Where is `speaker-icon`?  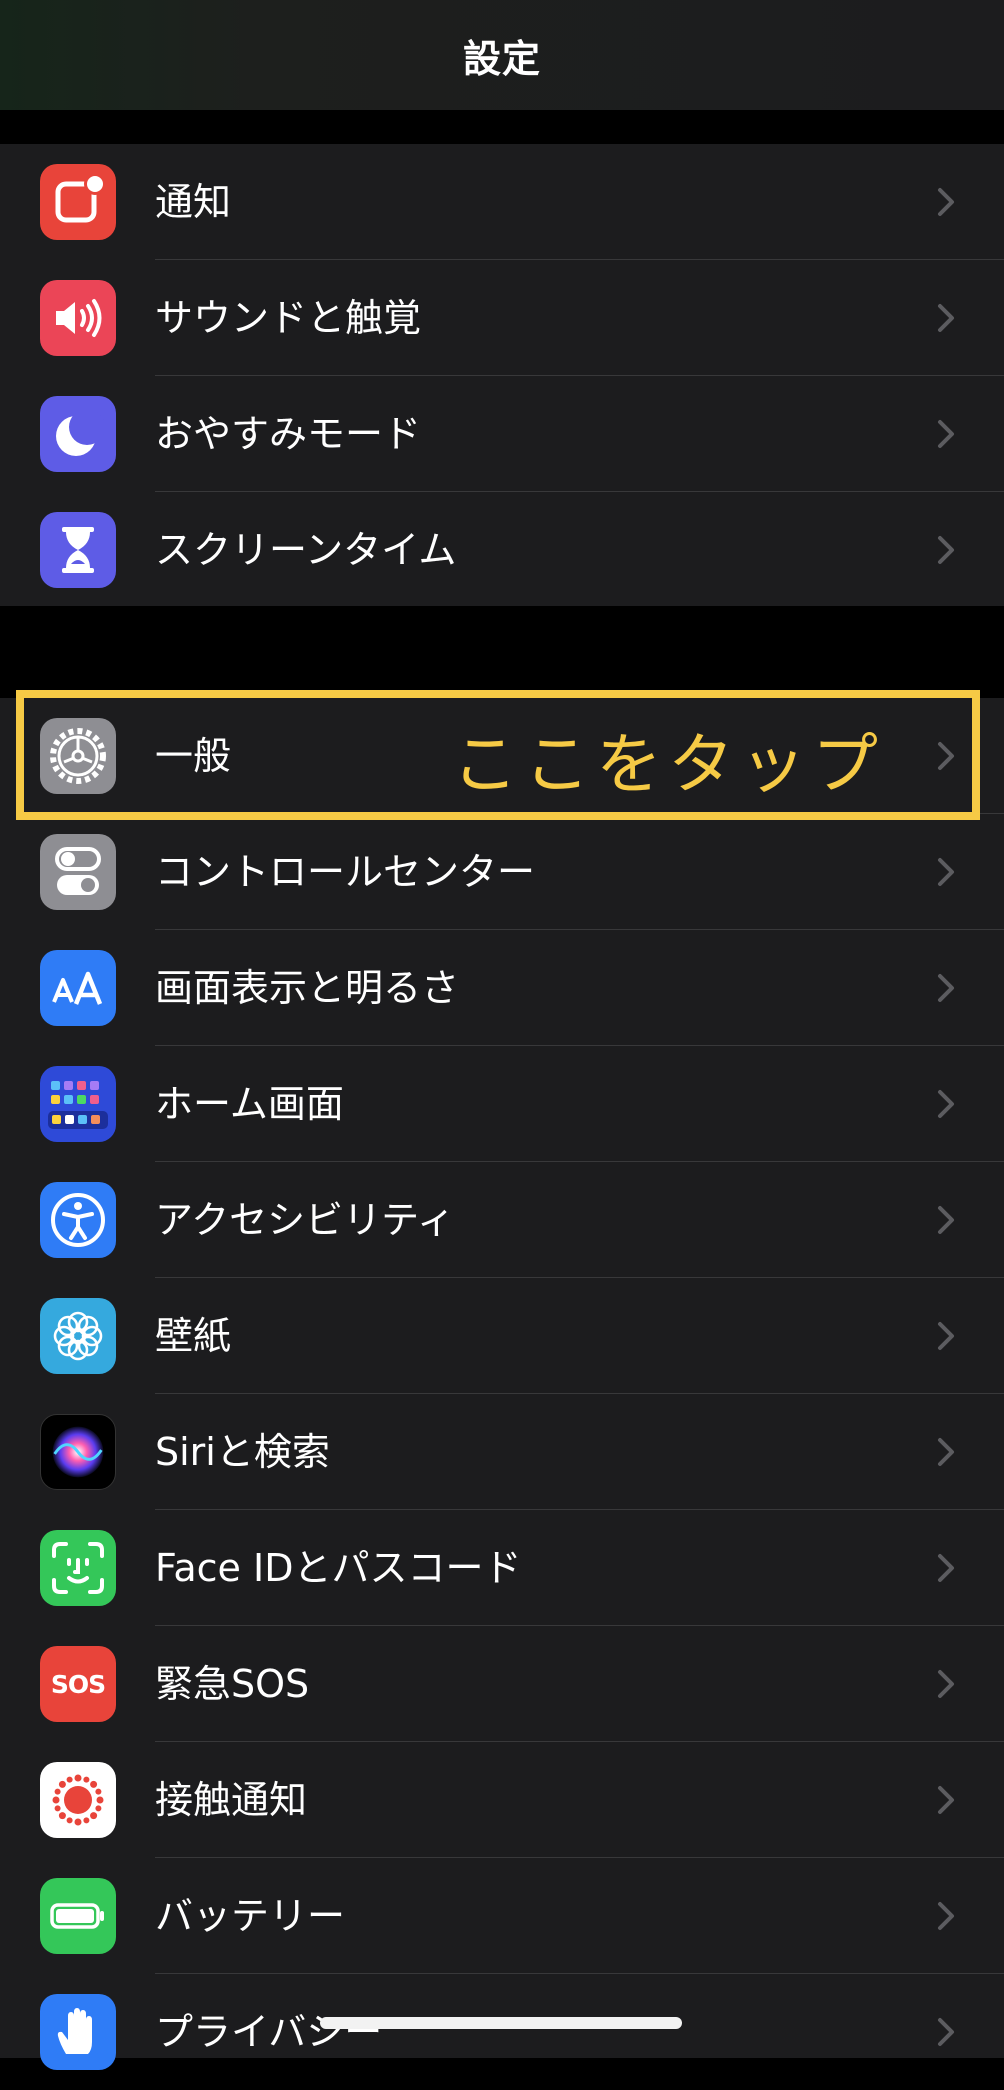
speaker-icon is located at coordinates (78, 318).